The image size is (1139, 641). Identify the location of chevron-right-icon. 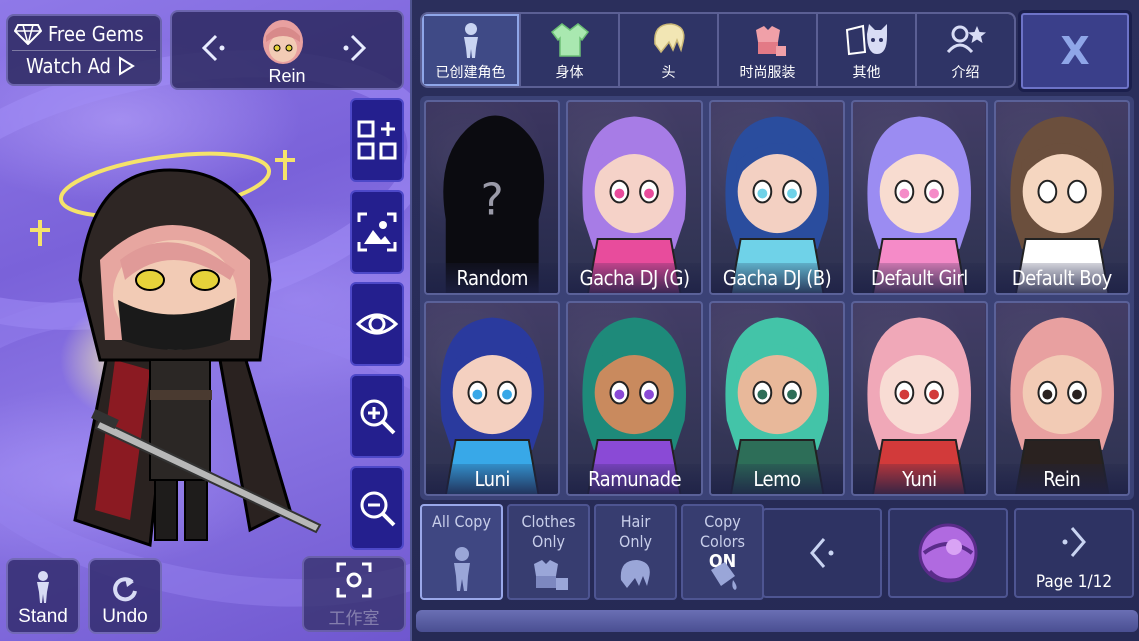
(1074, 542).